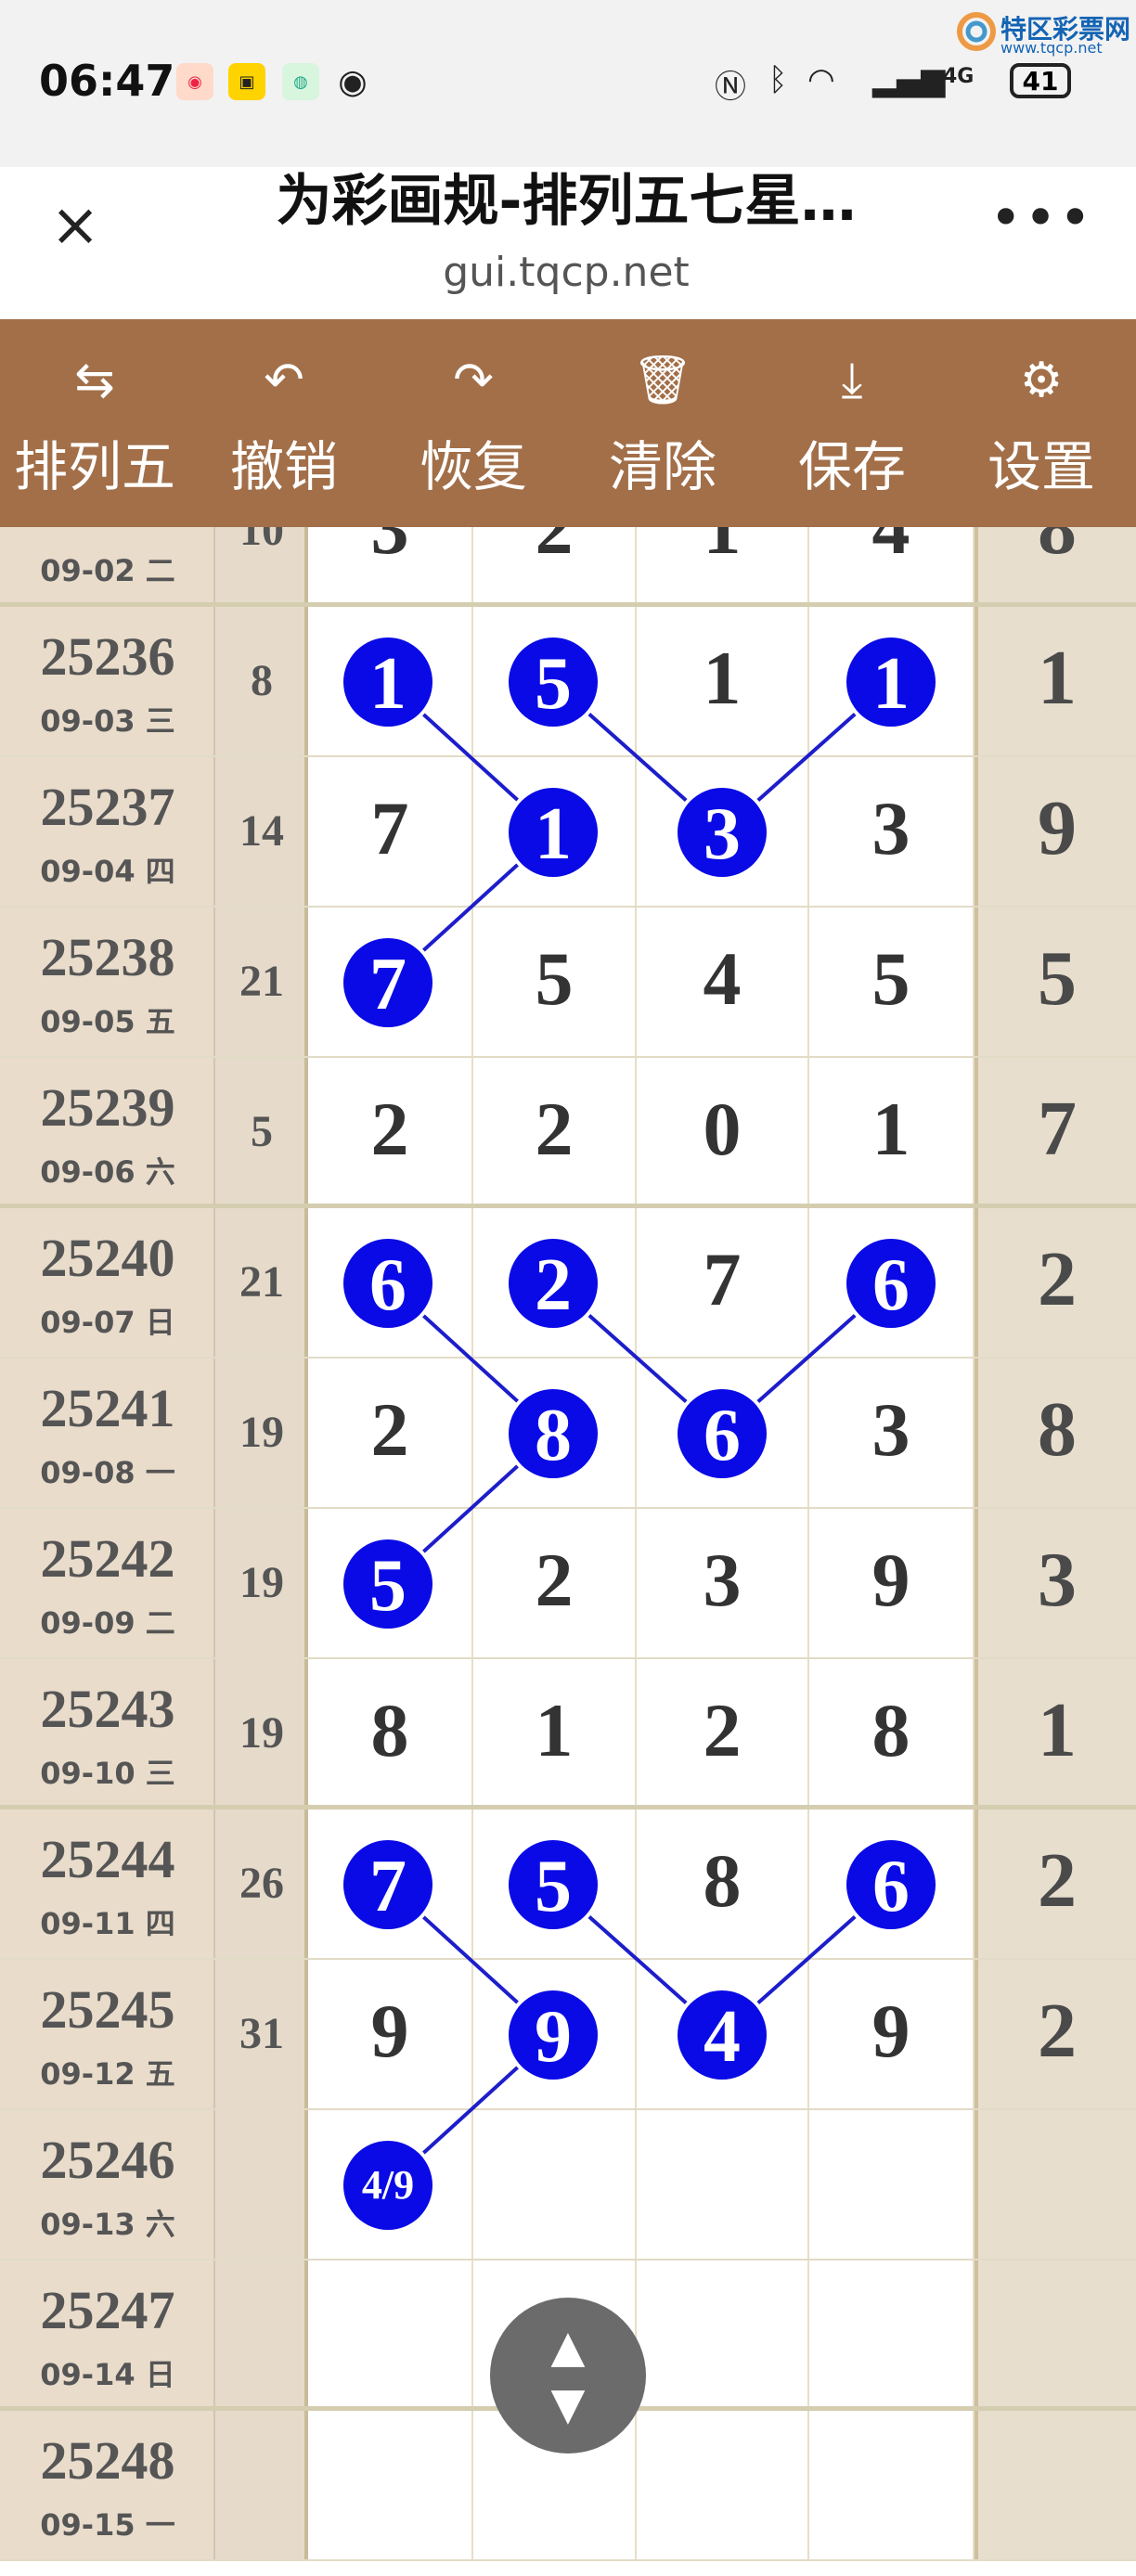  Describe the element at coordinates (107, 1107) in the screenshot. I see `issue-number: 25239` at that location.